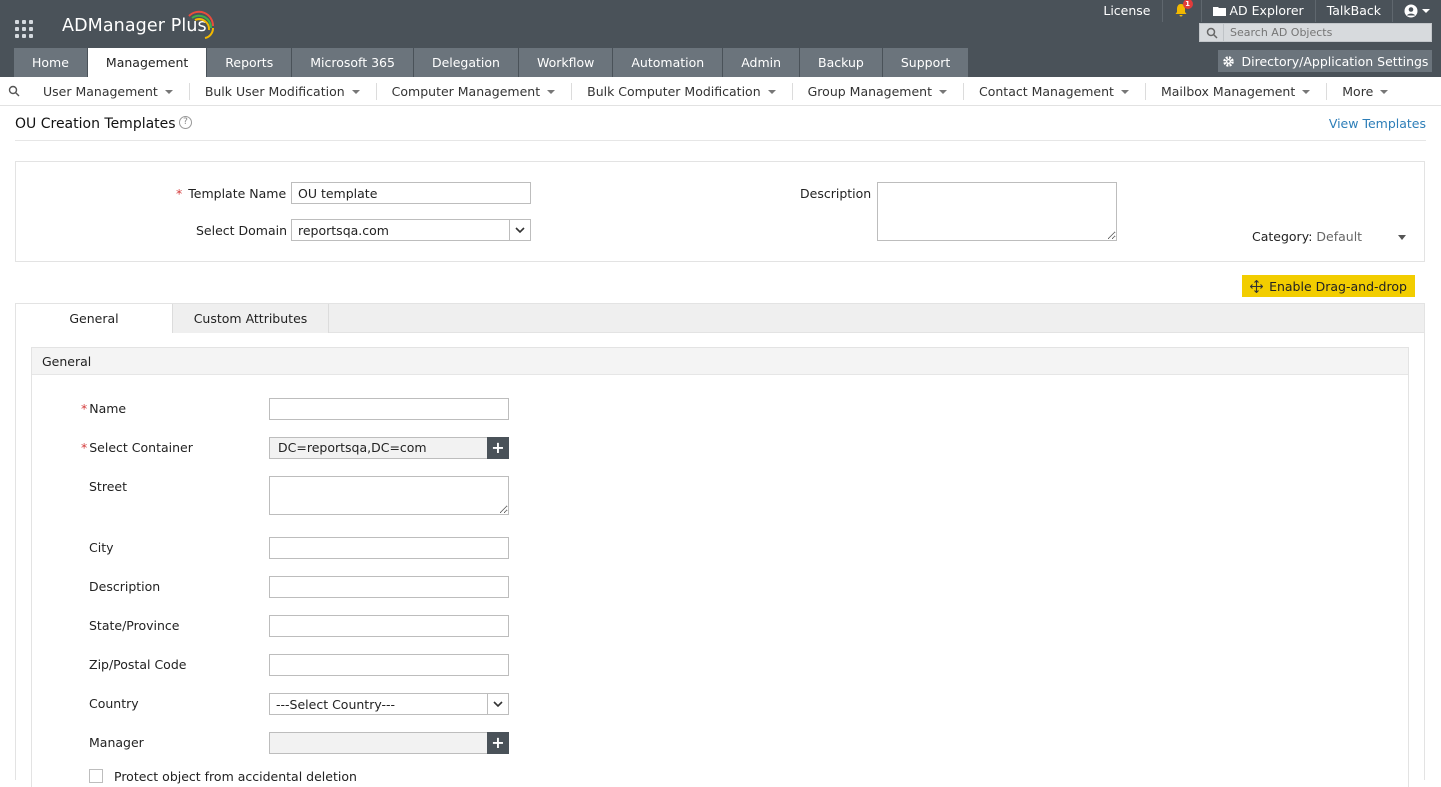  Describe the element at coordinates (389, 665) in the screenshot. I see `zip-postal-code-input` at that location.